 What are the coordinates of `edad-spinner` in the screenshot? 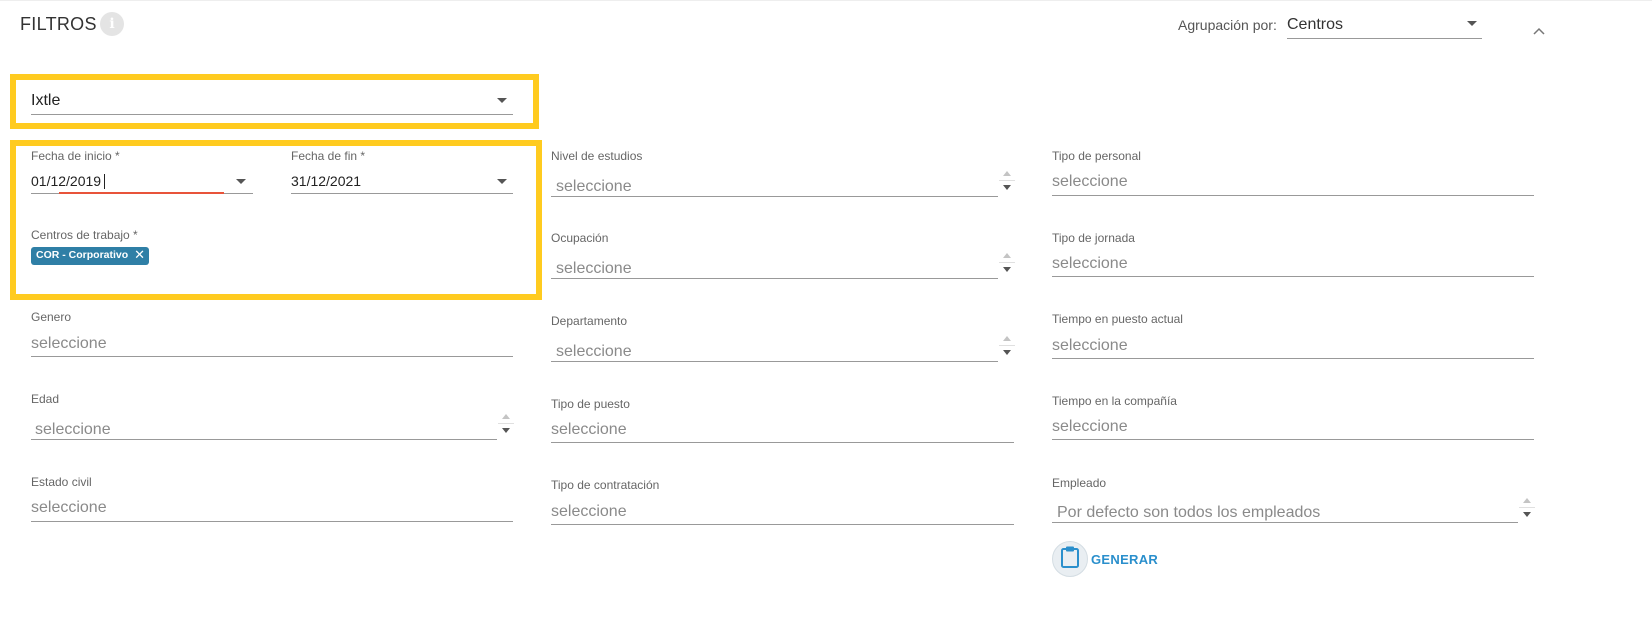 It's located at (506, 424).